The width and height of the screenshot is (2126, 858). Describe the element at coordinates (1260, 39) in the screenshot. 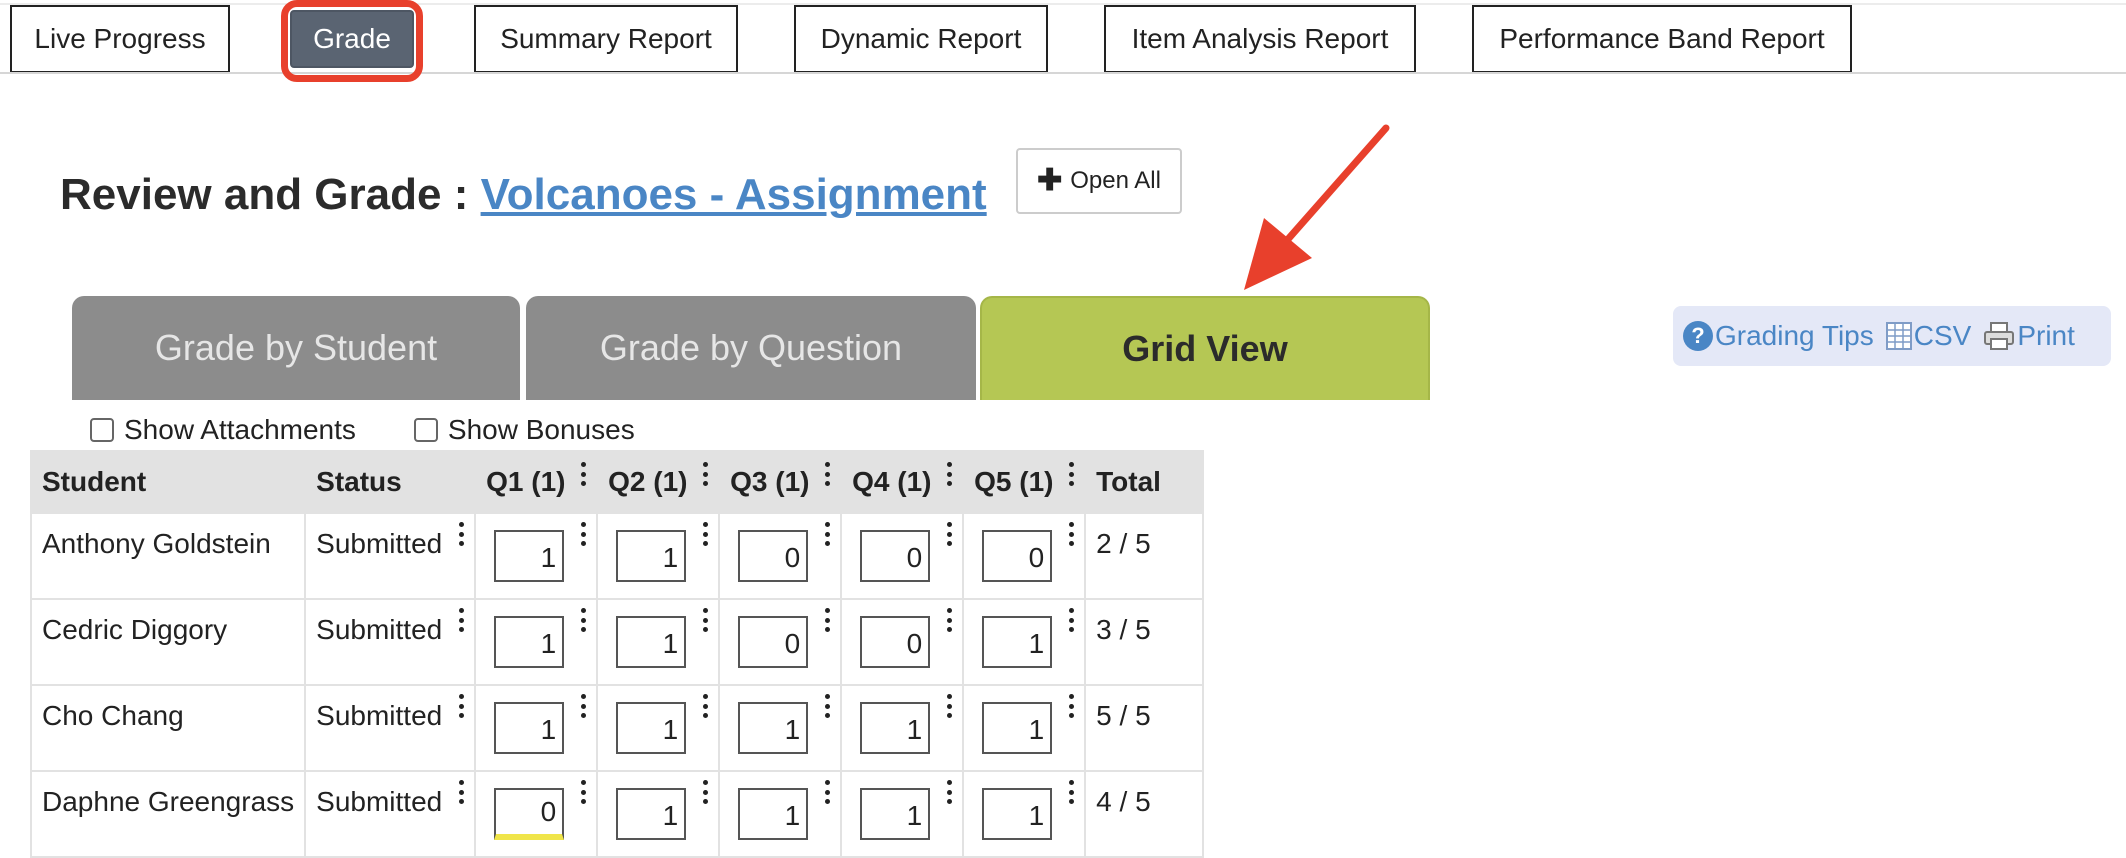

I see `nav-item-analysis-report: Item Analysis Report` at that location.